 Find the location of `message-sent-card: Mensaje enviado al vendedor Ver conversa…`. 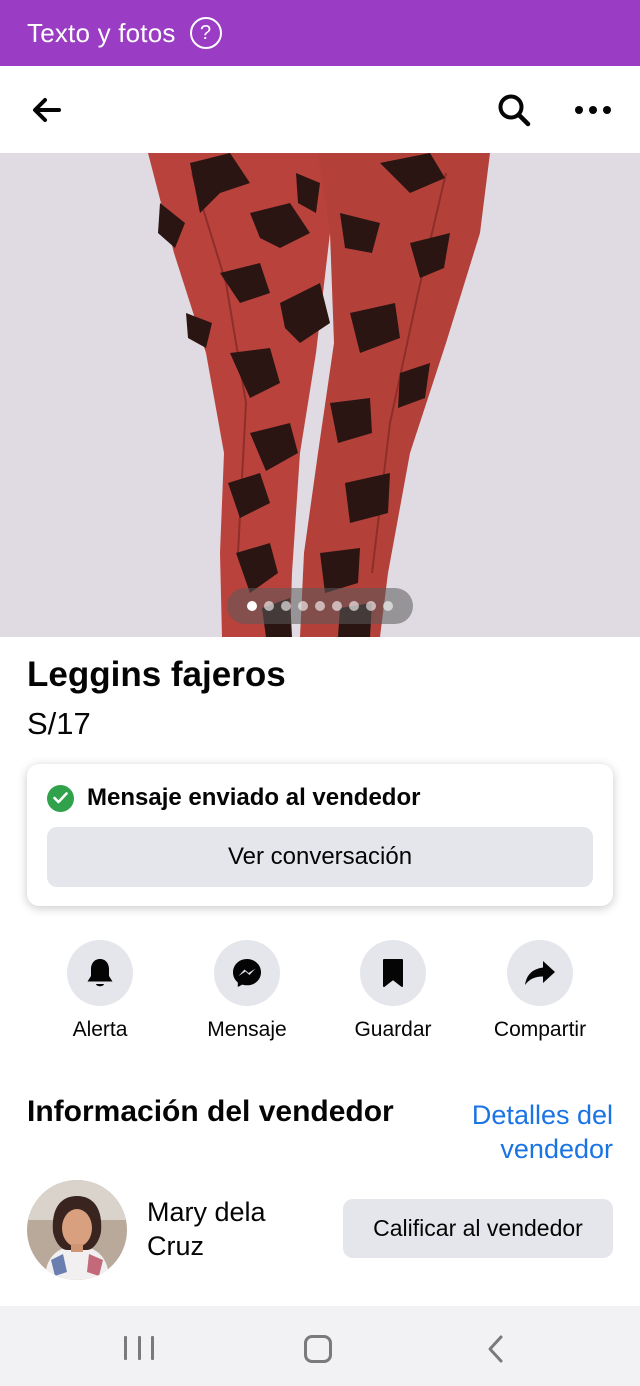

message-sent-card: Mensaje enviado al vendedor Ver conversa… is located at coordinates (320, 835).